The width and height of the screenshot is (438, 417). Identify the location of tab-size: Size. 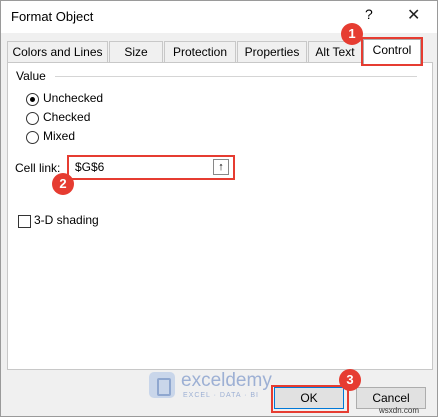
(136, 51).